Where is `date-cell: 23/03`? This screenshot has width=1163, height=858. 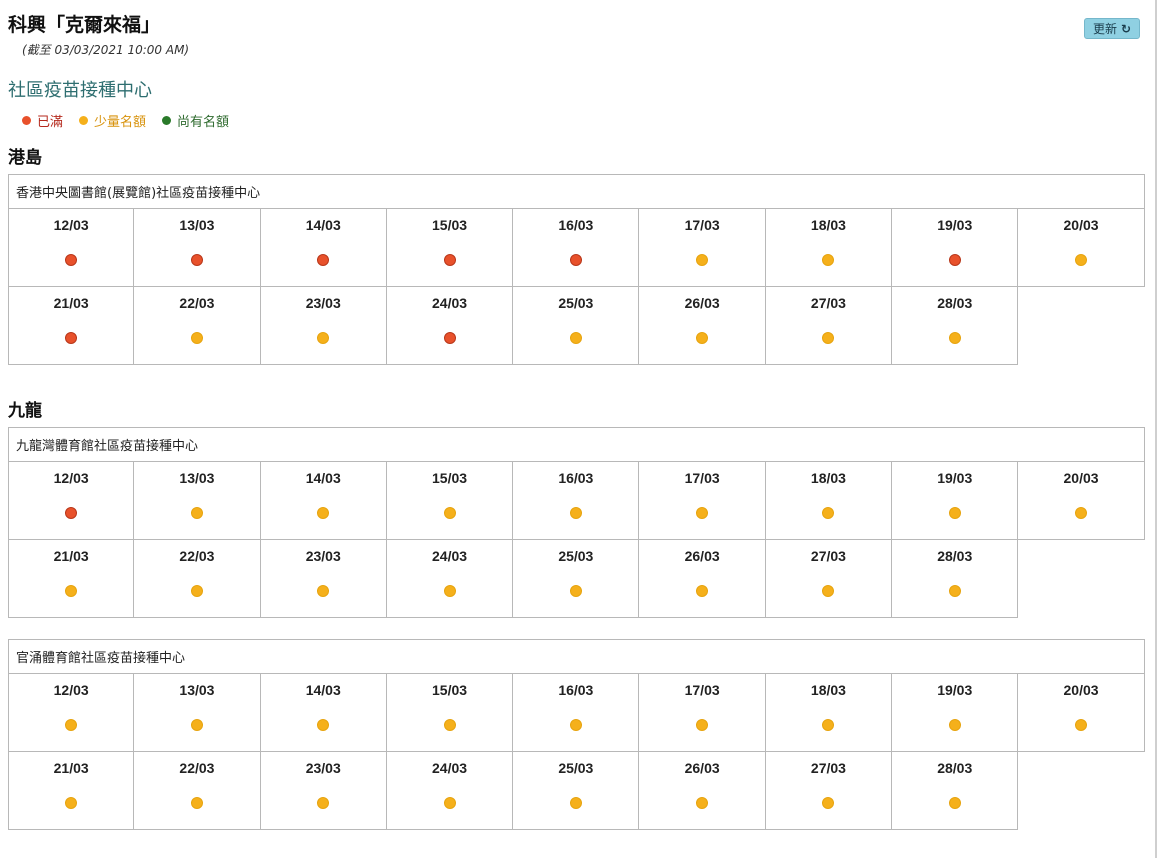 date-cell: 23/03 is located at coordinates (323, 791).